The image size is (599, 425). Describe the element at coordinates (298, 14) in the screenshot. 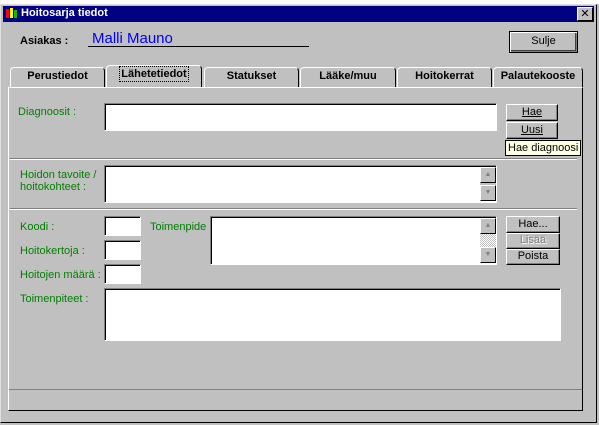

I see `title-bar: Hoitosarja tiedot ✕` at that location.